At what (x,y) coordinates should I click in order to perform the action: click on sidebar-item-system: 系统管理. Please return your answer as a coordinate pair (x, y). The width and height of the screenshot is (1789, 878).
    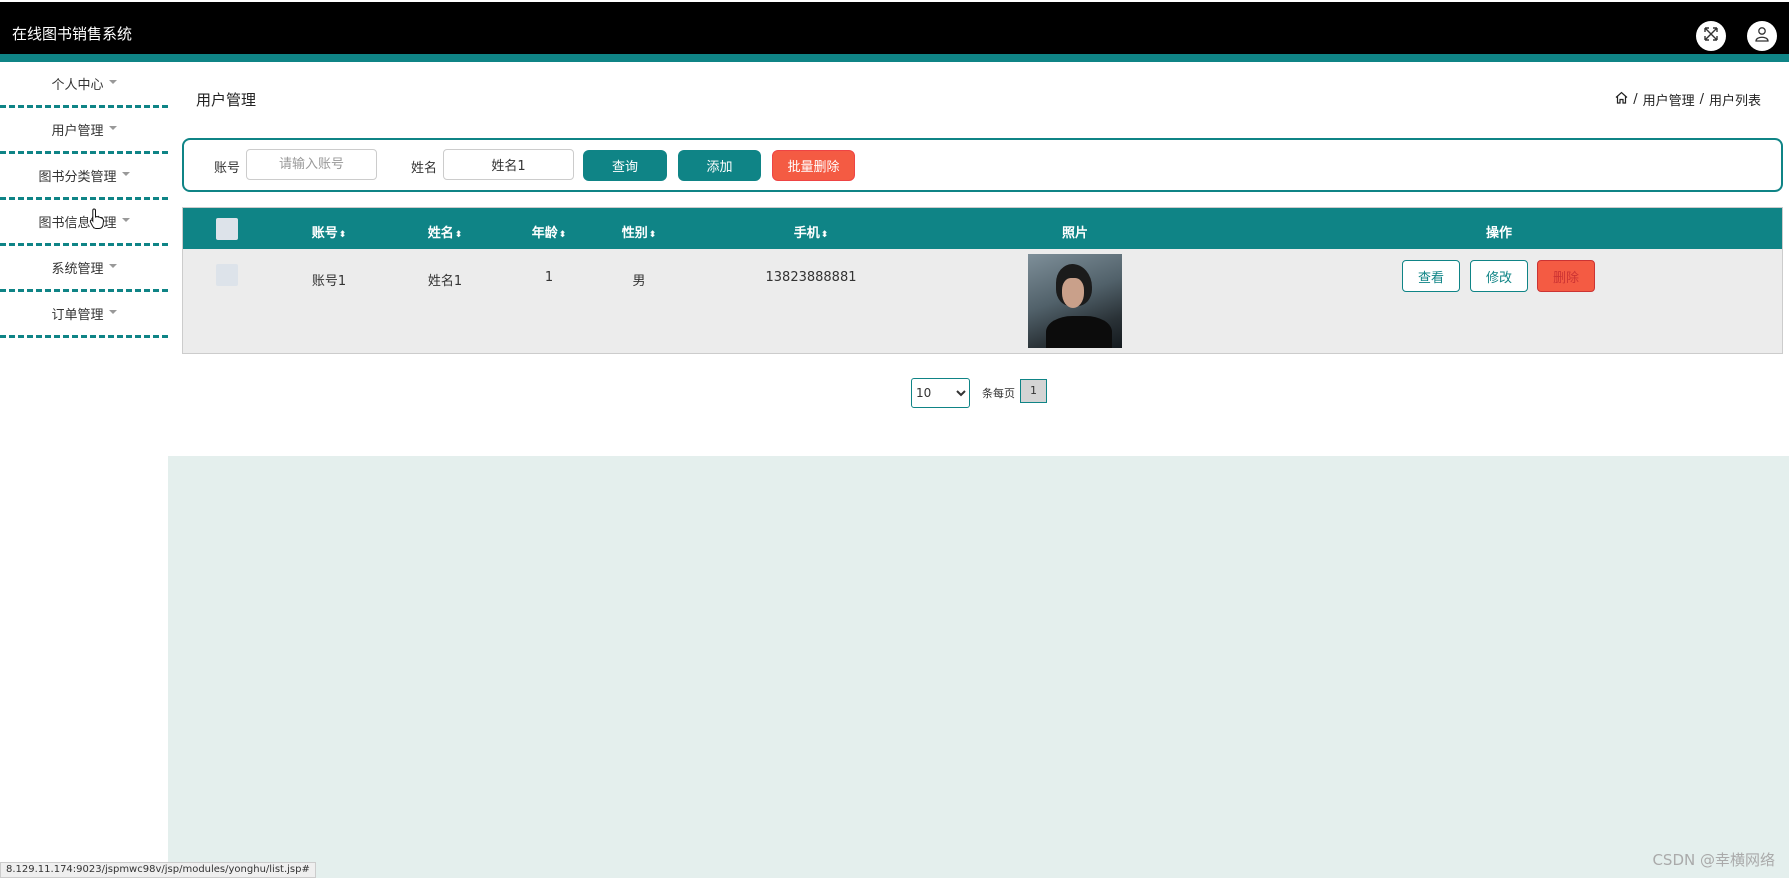
    Looking at the image, I should click on (84, 269).